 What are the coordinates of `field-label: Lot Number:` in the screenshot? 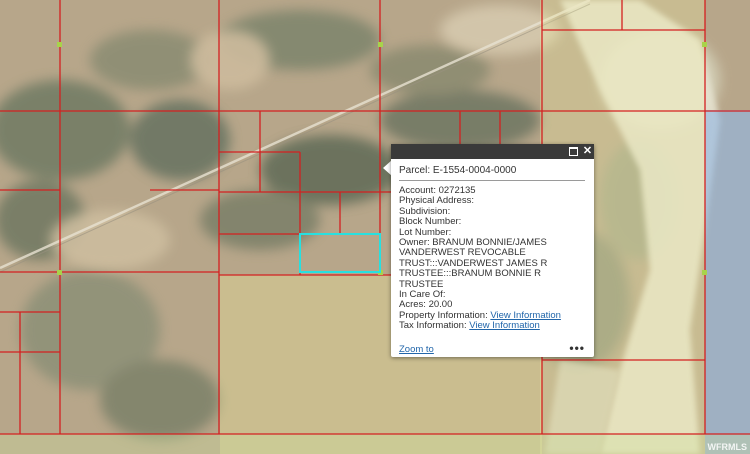 It's located at (425, 232).